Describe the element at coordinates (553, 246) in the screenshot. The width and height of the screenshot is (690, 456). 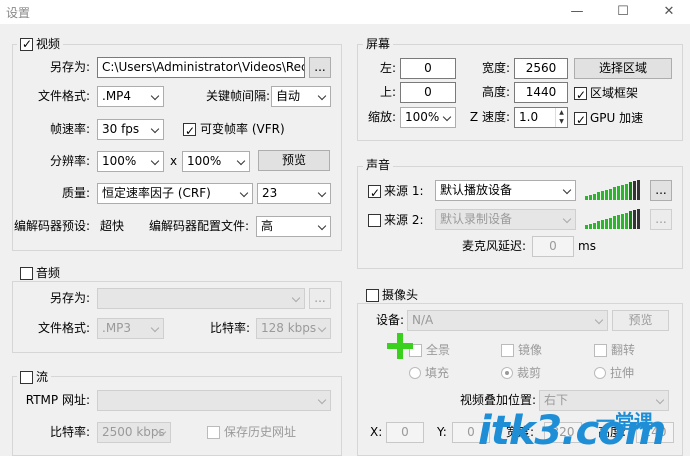
I see `mic-delay-field: 0` at that location.